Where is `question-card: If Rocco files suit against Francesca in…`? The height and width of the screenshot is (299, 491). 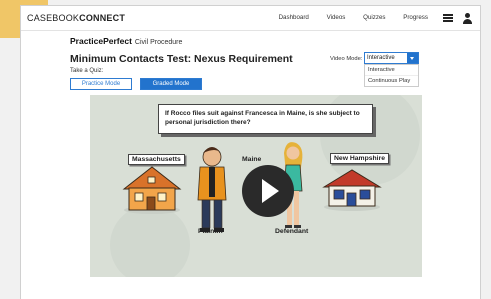
question-card: If Rocco files suit against Francesca in… is located at coordinates (265, 119).